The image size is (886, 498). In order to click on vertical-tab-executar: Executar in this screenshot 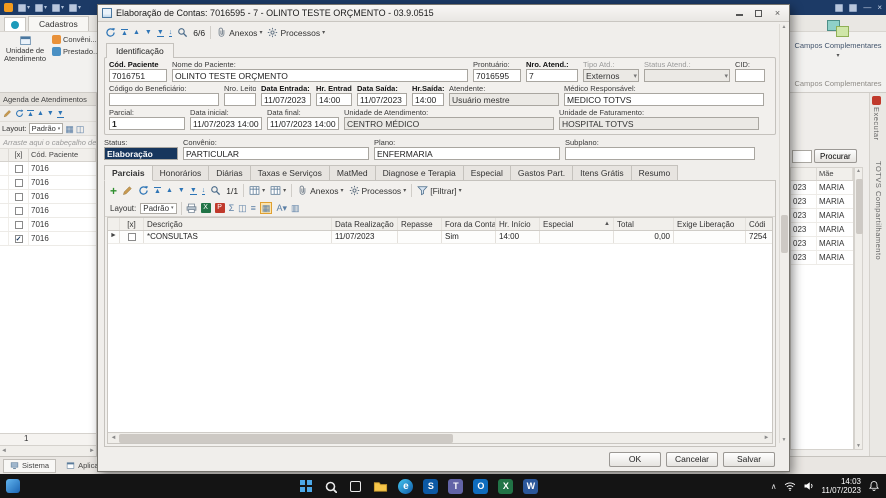, I will do `click(876, 118)`.